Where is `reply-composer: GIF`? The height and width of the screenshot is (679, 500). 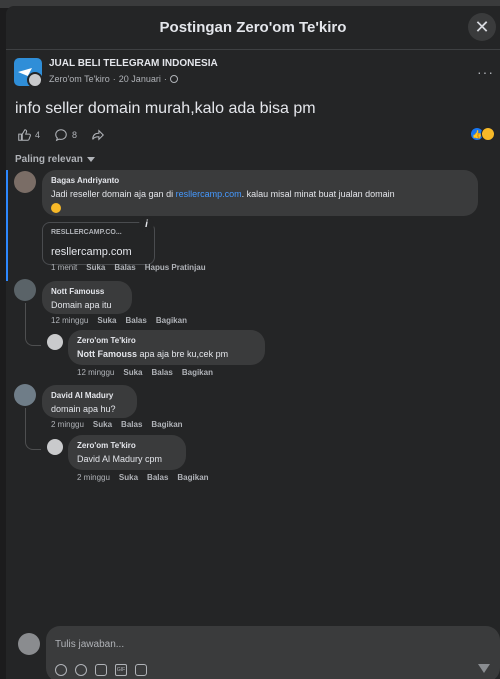
reply-composer: GIF is located at coordinates (256, 652).